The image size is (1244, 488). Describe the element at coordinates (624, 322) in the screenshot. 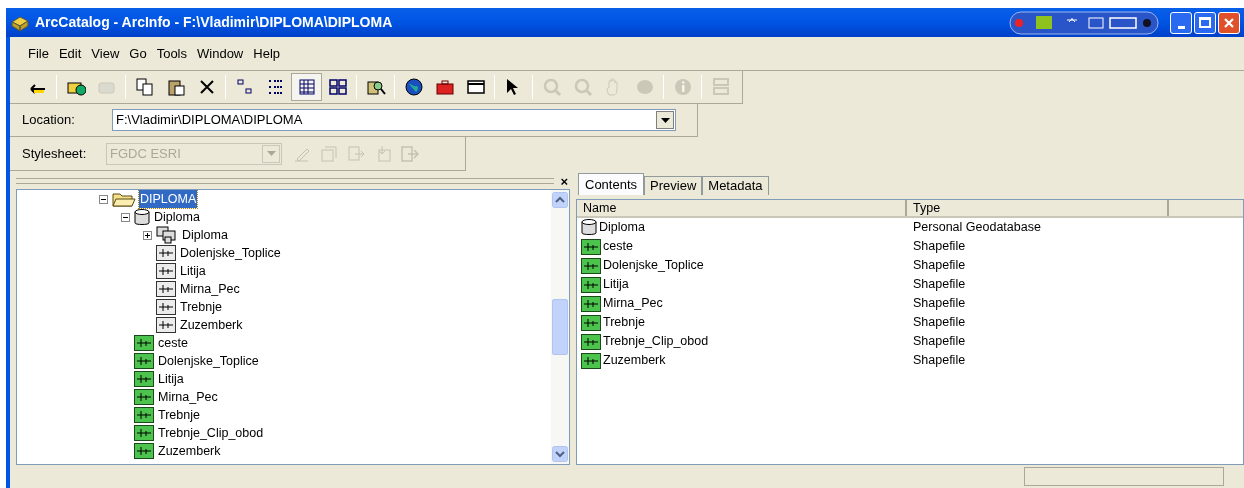

I see `file-name-cell: Trebnje` at that location.